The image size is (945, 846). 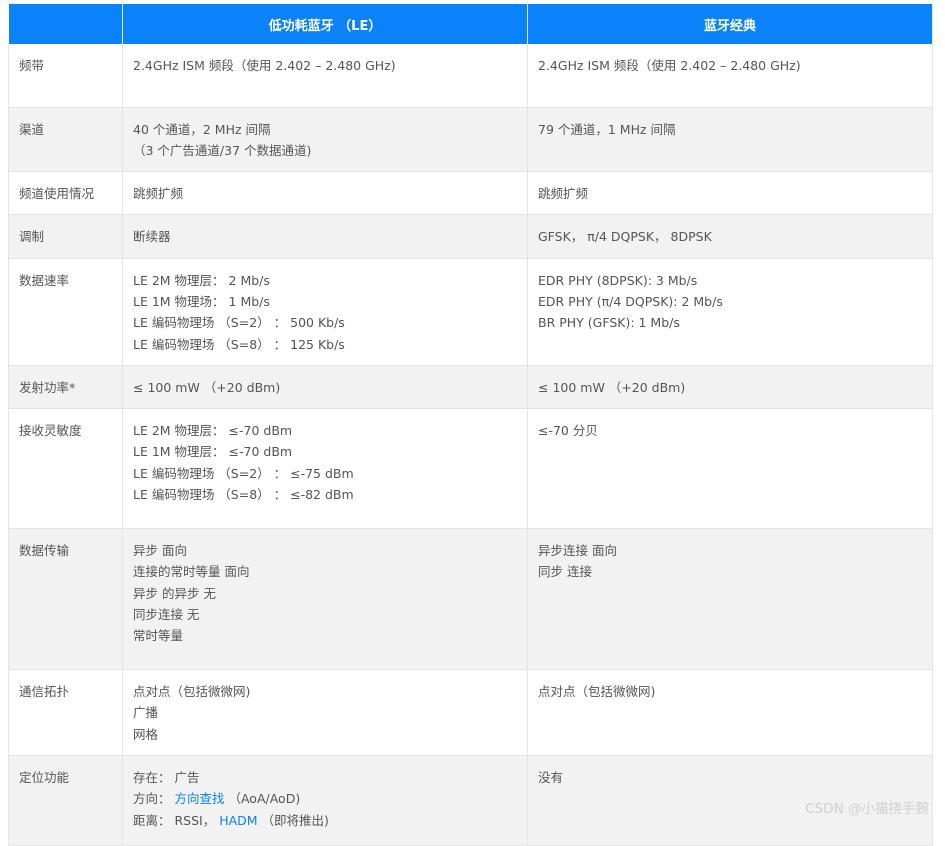 What do you see at coordinates (146, 713) in the screenshot?
I see `cell-line: 广播` at bounding box center [146, 713].